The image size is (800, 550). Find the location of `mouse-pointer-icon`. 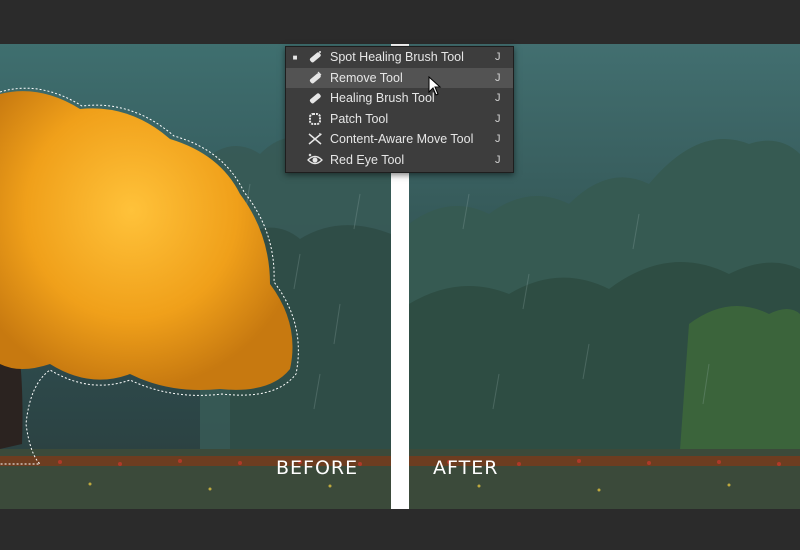

mouse-pointer-icon is located at coordinates (435, 87).